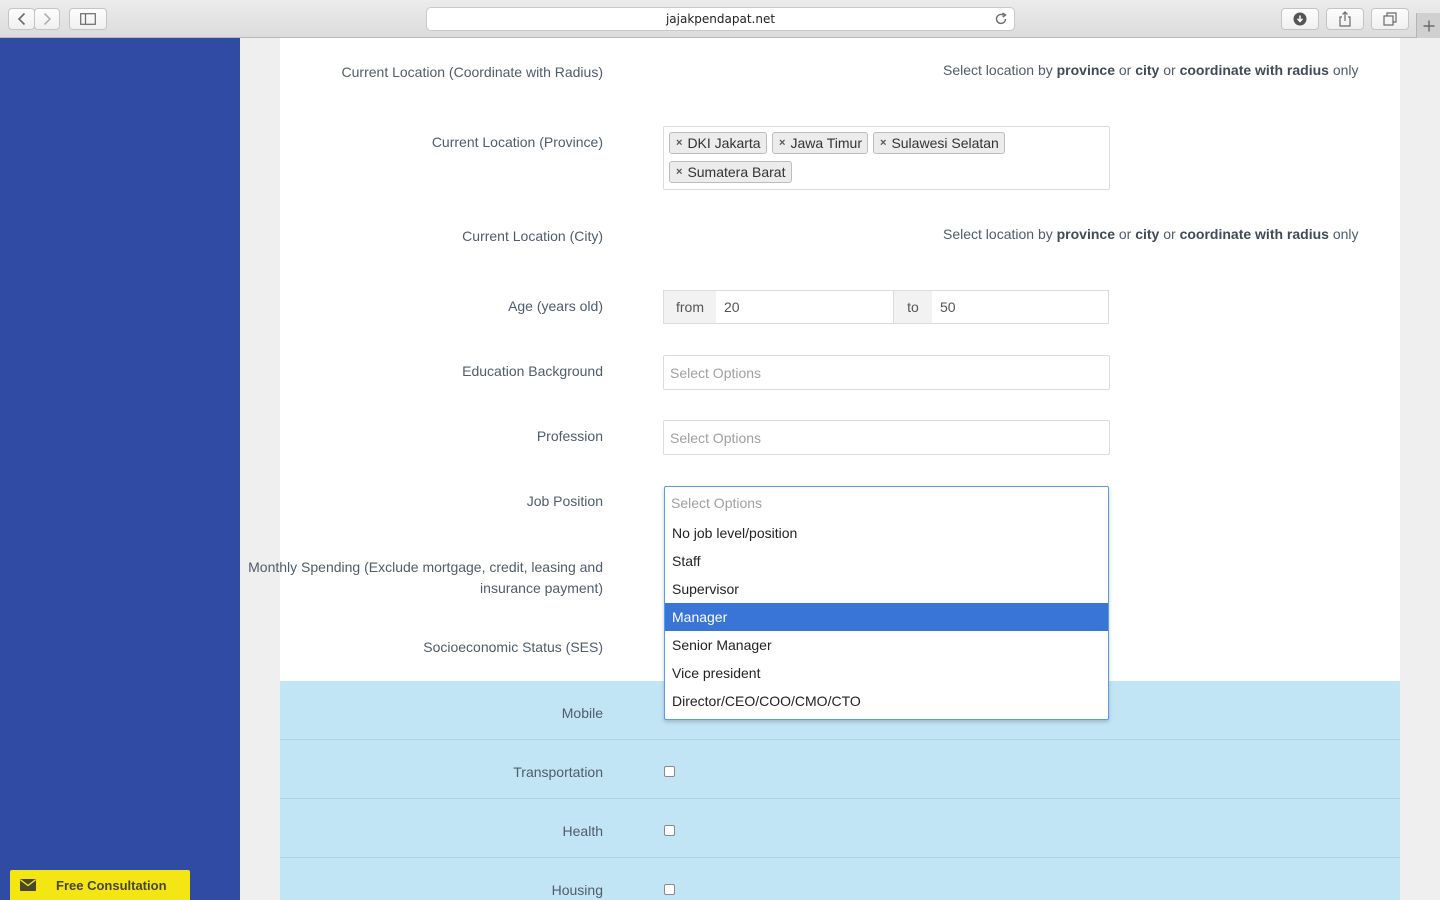  Describe the element at coordinates (886, 617) in the screenshot. I see `dropdown-option-highlighted: Manager` at that location.